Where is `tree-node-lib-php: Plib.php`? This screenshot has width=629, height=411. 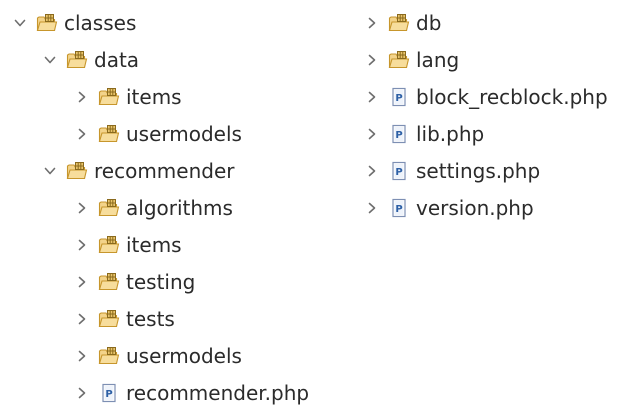 tree-node-lib-php: Plib.php is located at coordinates (485, 133).